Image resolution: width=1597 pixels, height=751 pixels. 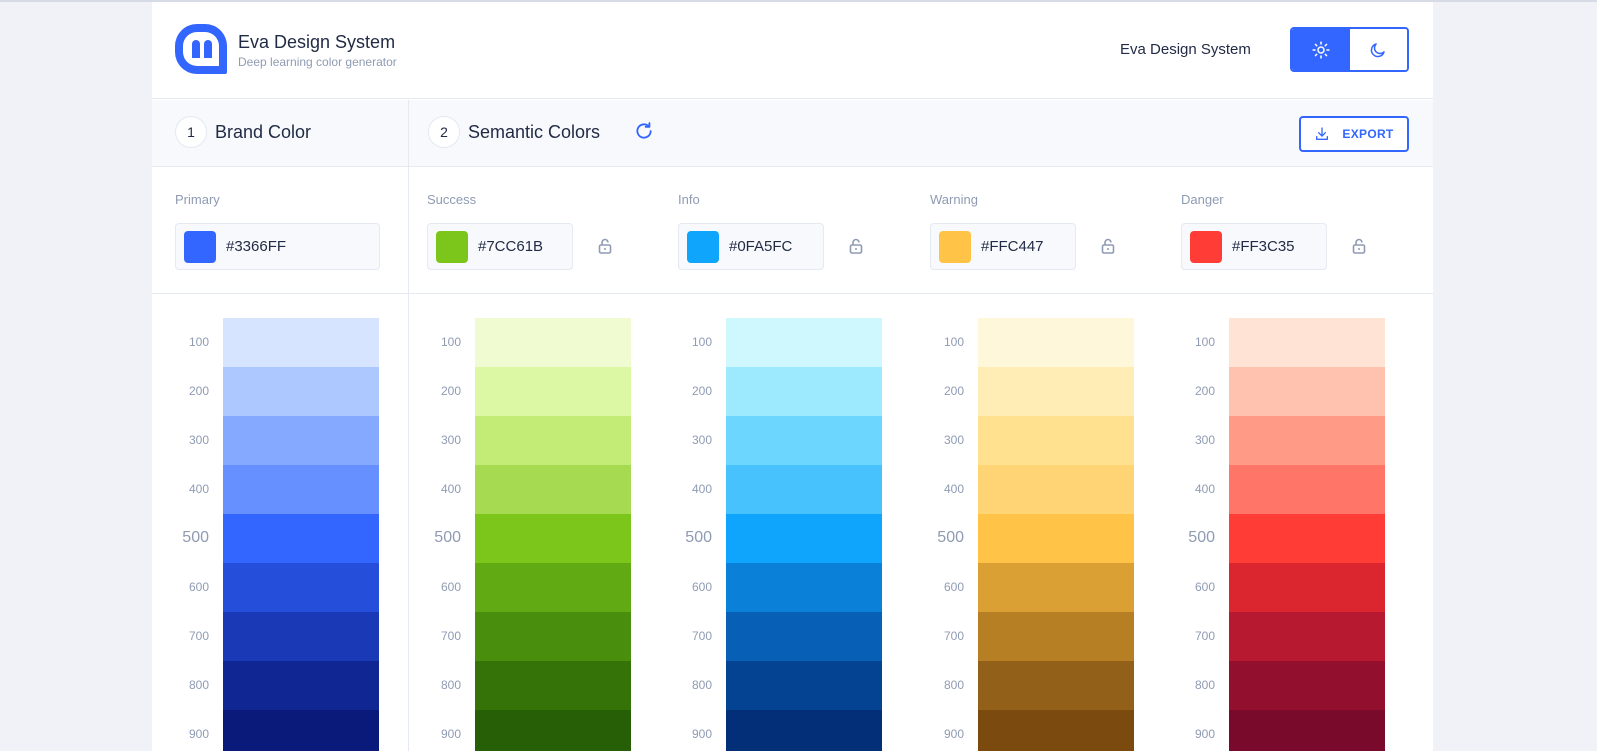 What do you see at coordinates (1322, 133) in the screenshot?
I see `download-icon` at bounding box center [1322, 133].